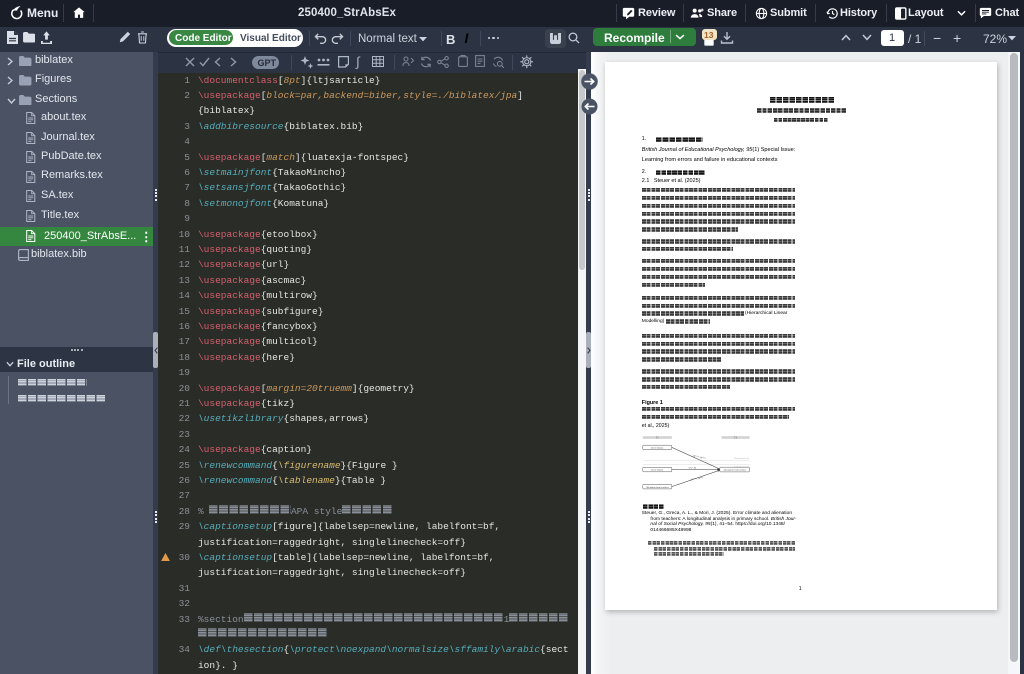 The height and width of the screenshot is (674, 1024). I want to click on svg-text: .41***/.39***, so click(697, 478).